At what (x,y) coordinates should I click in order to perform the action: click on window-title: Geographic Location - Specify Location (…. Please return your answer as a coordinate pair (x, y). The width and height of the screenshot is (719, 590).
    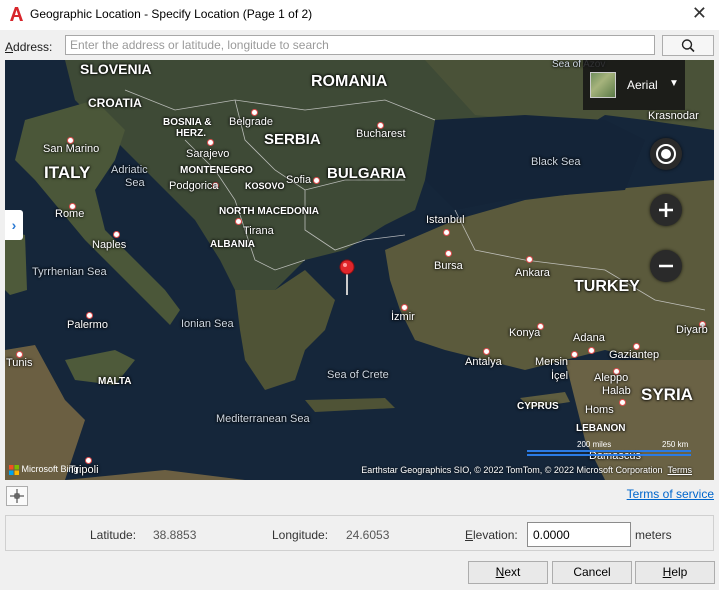
    Looking at the image, I should click on (171, 14).